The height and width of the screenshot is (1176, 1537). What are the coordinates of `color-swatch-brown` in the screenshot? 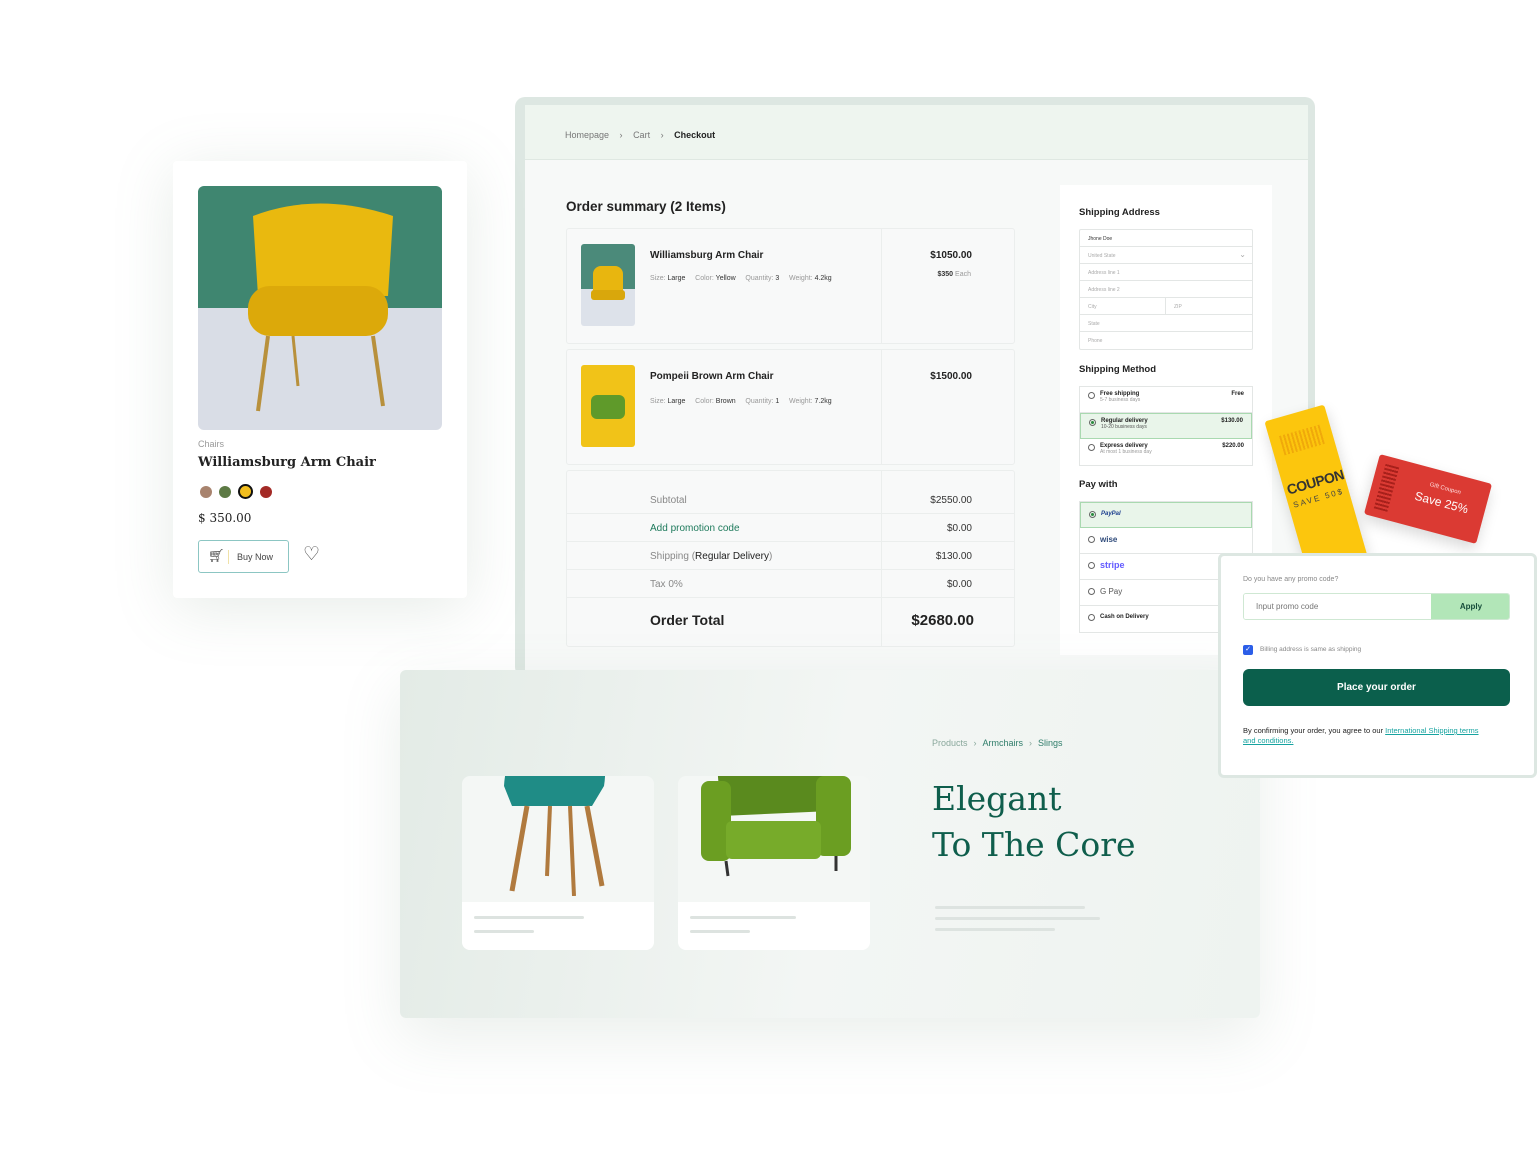 It's located at (206, 491).